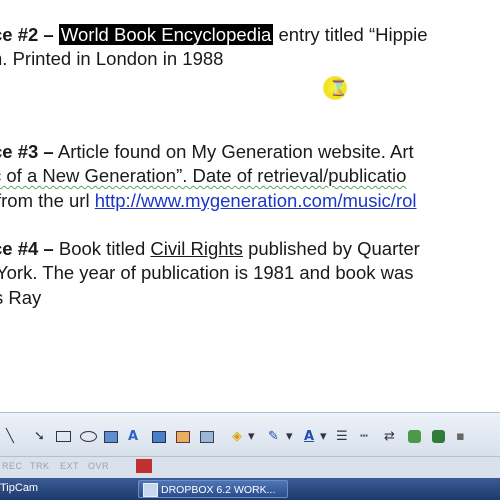 This screenshot has height=500, width=500. I want to click on spellcheck-icon, so click(144, 466).